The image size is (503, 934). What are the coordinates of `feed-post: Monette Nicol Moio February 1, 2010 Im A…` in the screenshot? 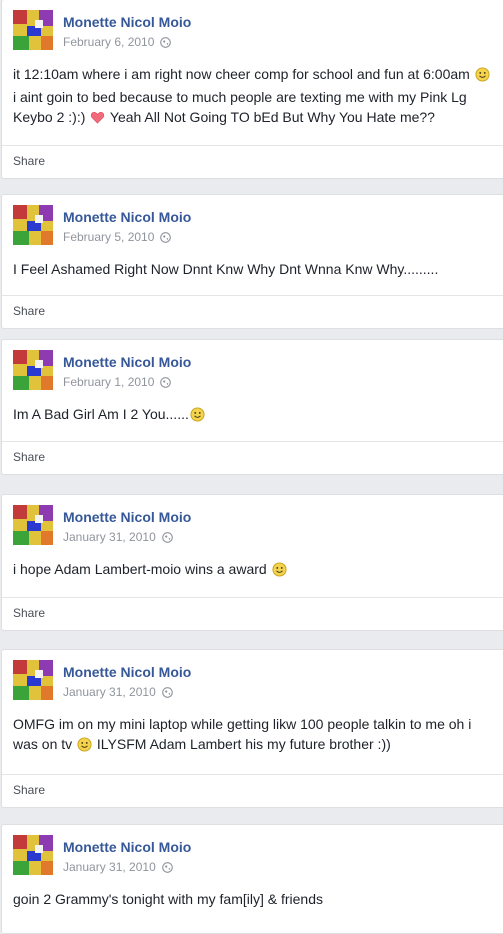 It's located at (252, 407).